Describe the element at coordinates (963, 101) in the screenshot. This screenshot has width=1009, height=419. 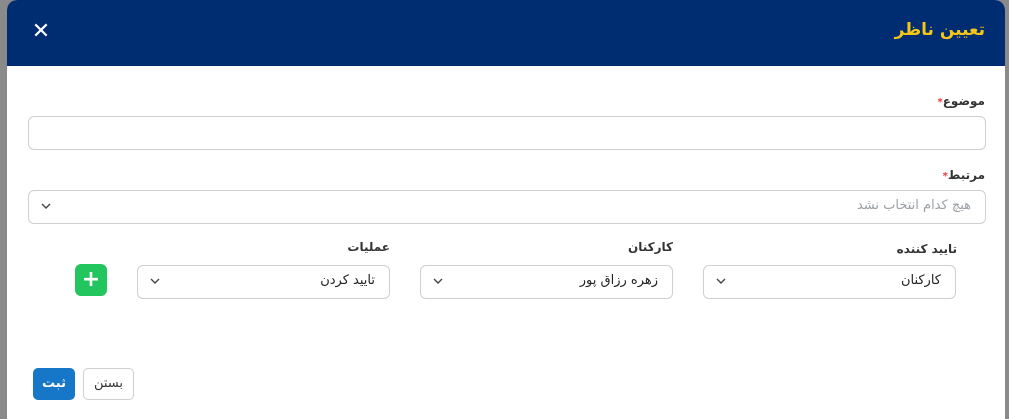
I see `subject-label-text: موضوع` at that location.